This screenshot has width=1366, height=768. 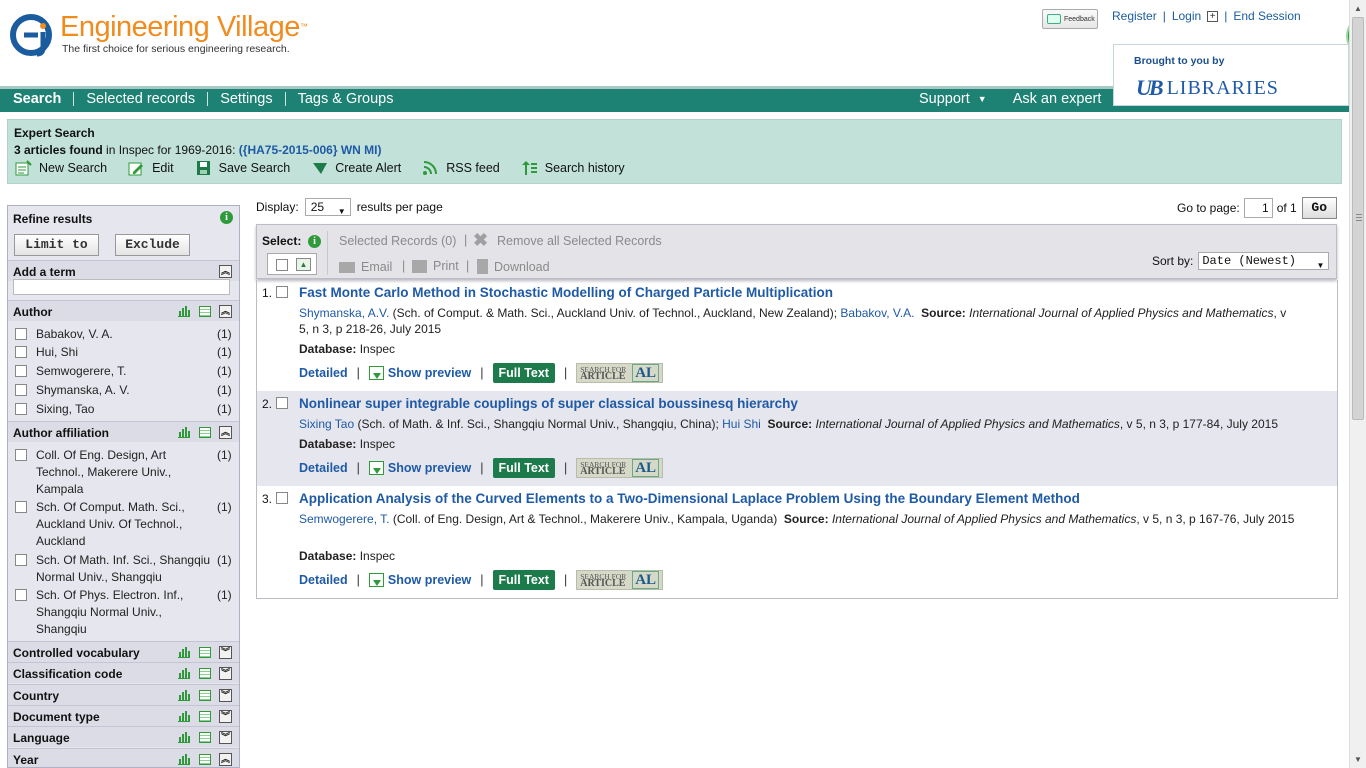 I want to click on author-link: Sixing Tao, so click(x=326, y=424).